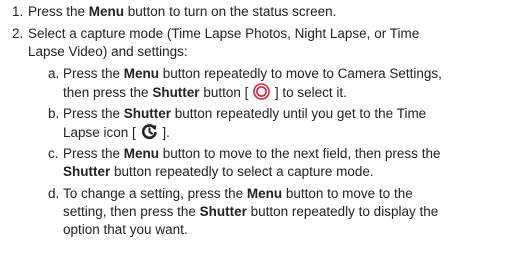  I want to click on step-number: 1., so click(18, 11).